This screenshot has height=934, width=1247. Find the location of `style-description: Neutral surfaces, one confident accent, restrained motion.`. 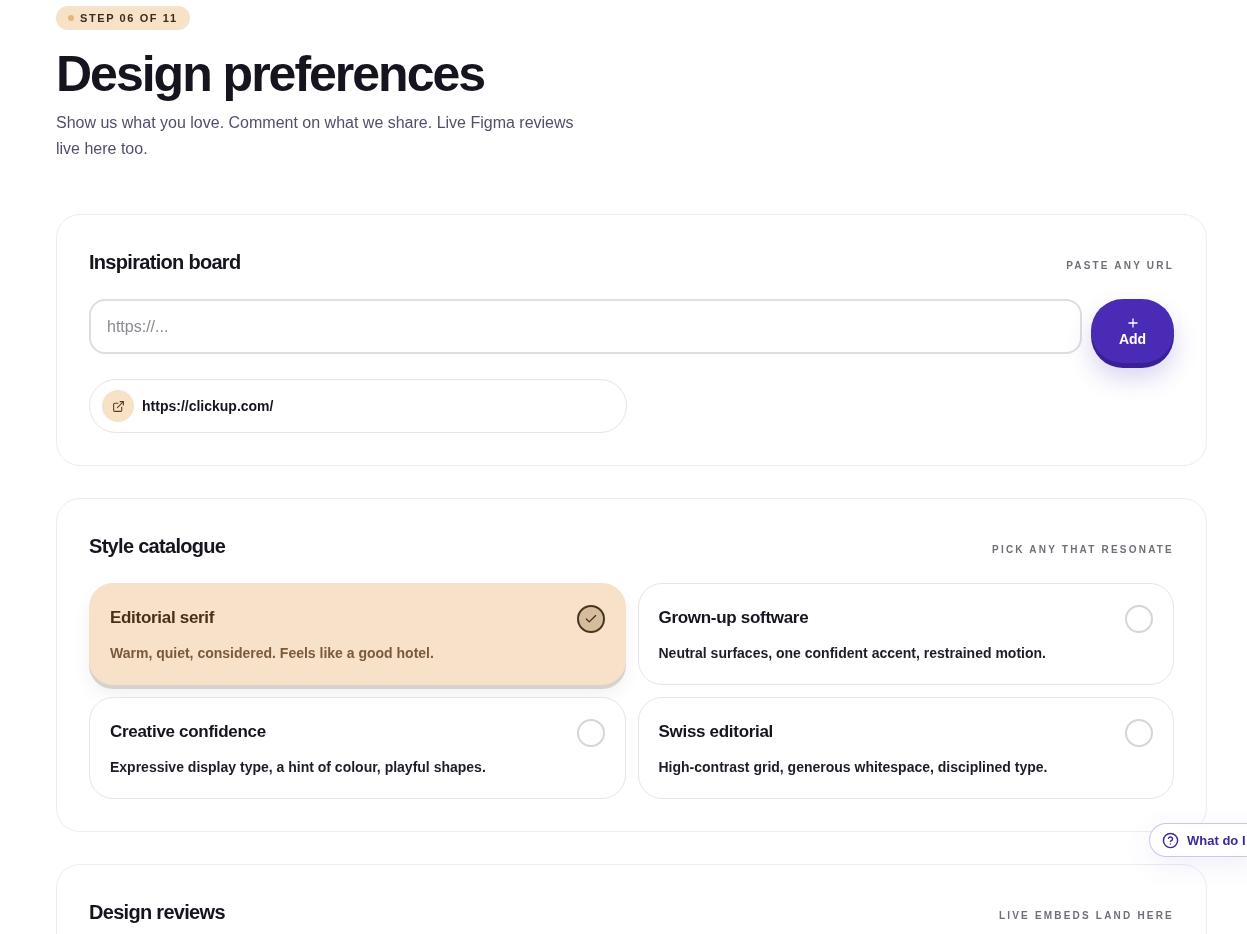

style-description: Neutral surfaces, one confident accent, restrained motion. is located at coordinates (852, 653).